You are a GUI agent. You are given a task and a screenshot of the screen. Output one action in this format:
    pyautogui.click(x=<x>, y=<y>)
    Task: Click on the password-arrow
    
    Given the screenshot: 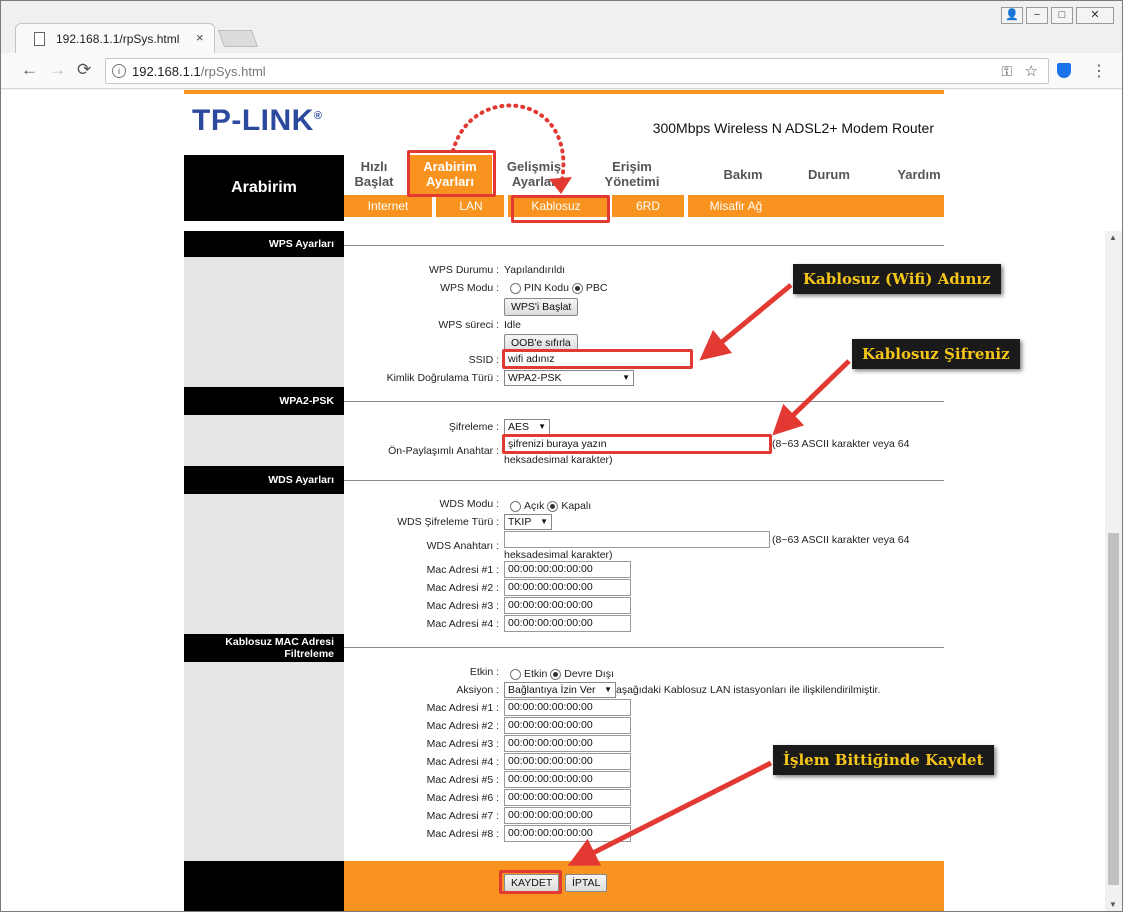 What is the action you would take?
    pyautogui.click(x=811, y=397)
    